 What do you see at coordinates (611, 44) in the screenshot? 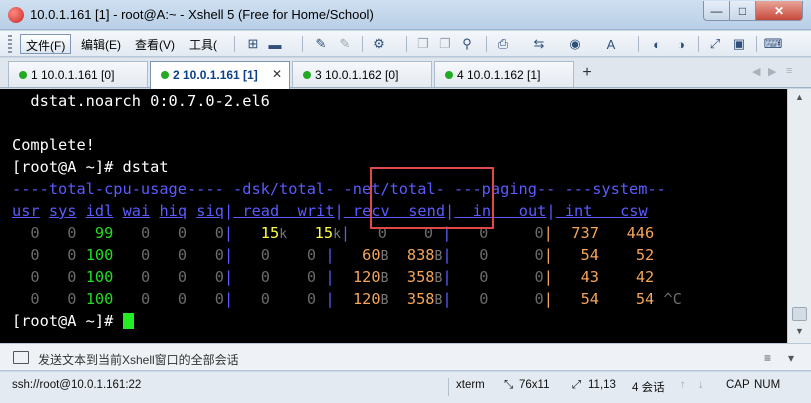
I see `font-icon: A` at bounding box center [611, 44].